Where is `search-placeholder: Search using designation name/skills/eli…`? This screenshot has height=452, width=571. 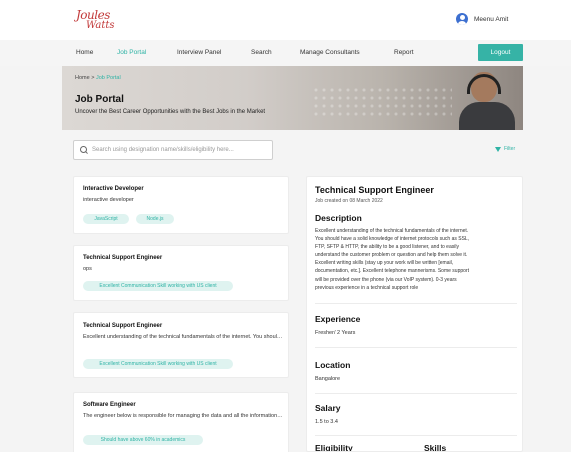 search-placeholder: Search using designation name/skills/eli… is located at coordinates (163, 150).